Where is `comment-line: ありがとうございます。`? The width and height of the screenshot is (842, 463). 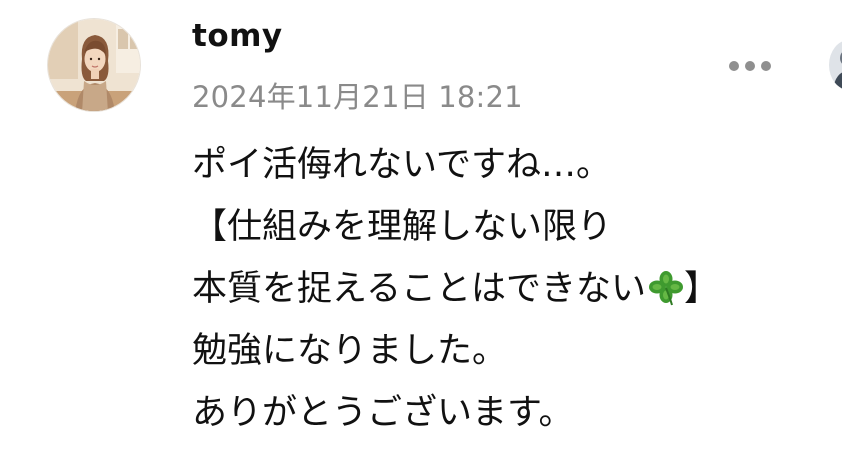 comment-line: ありがとうございます。 is located at coordinates (383, 413).